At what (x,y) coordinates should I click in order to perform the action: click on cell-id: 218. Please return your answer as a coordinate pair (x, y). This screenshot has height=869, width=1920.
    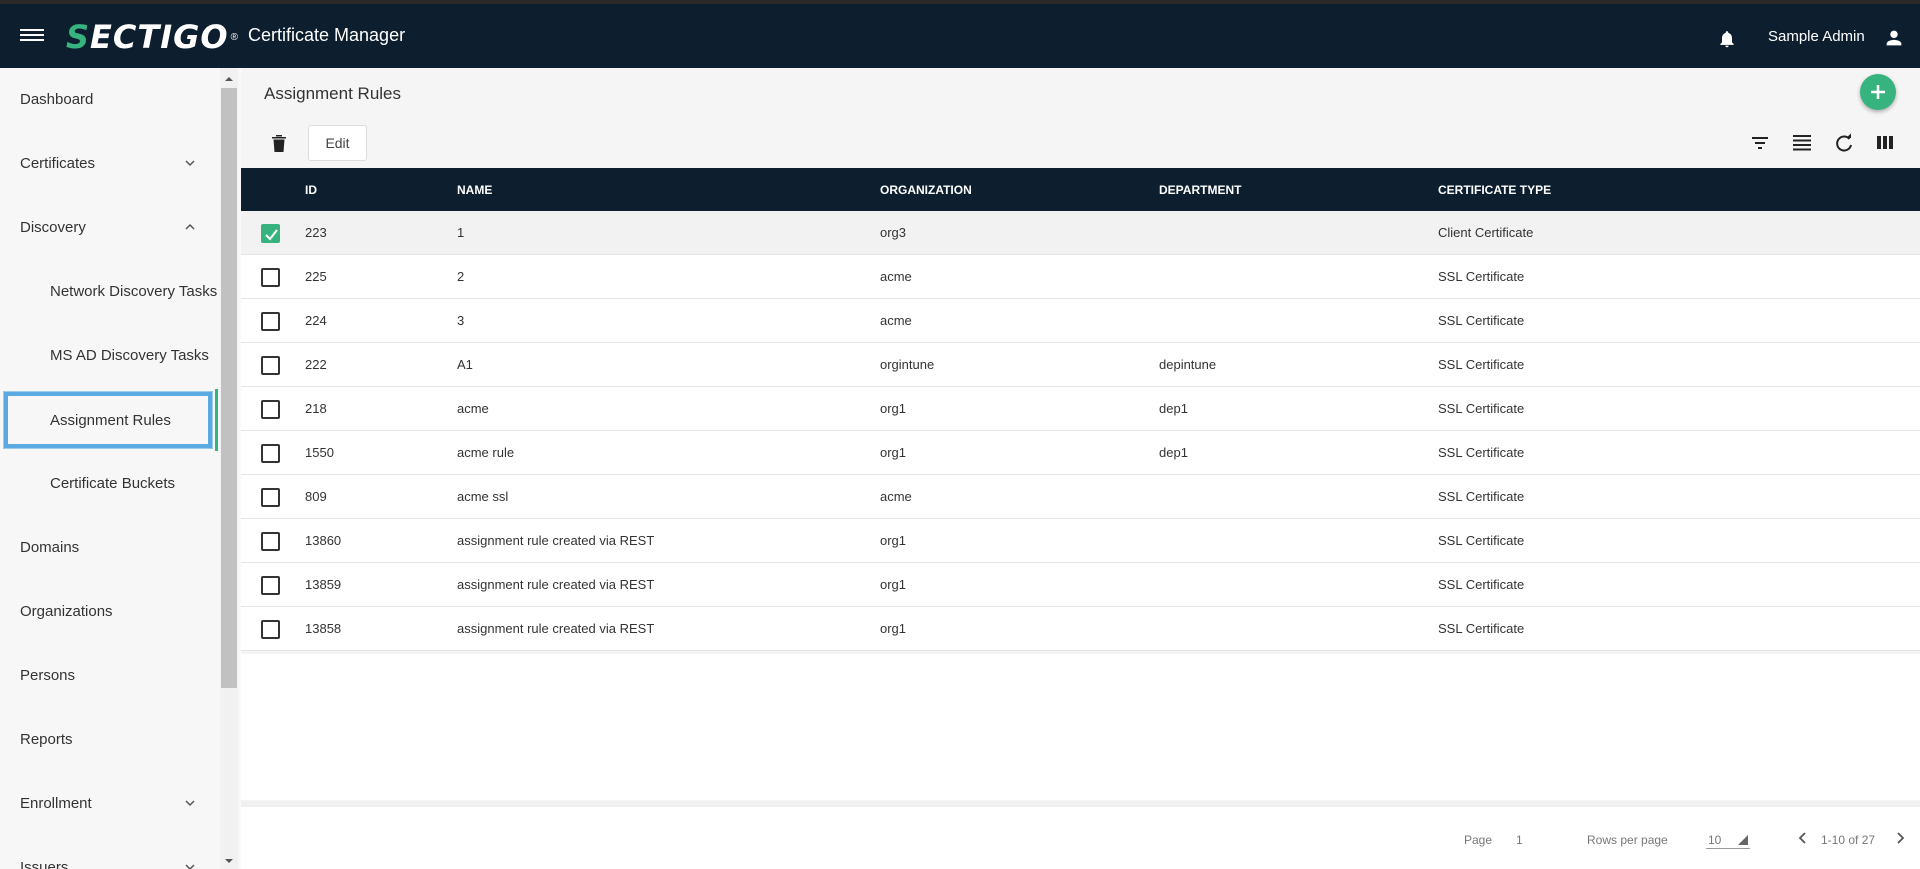
    Looking at the image, I should click on (316, 408).